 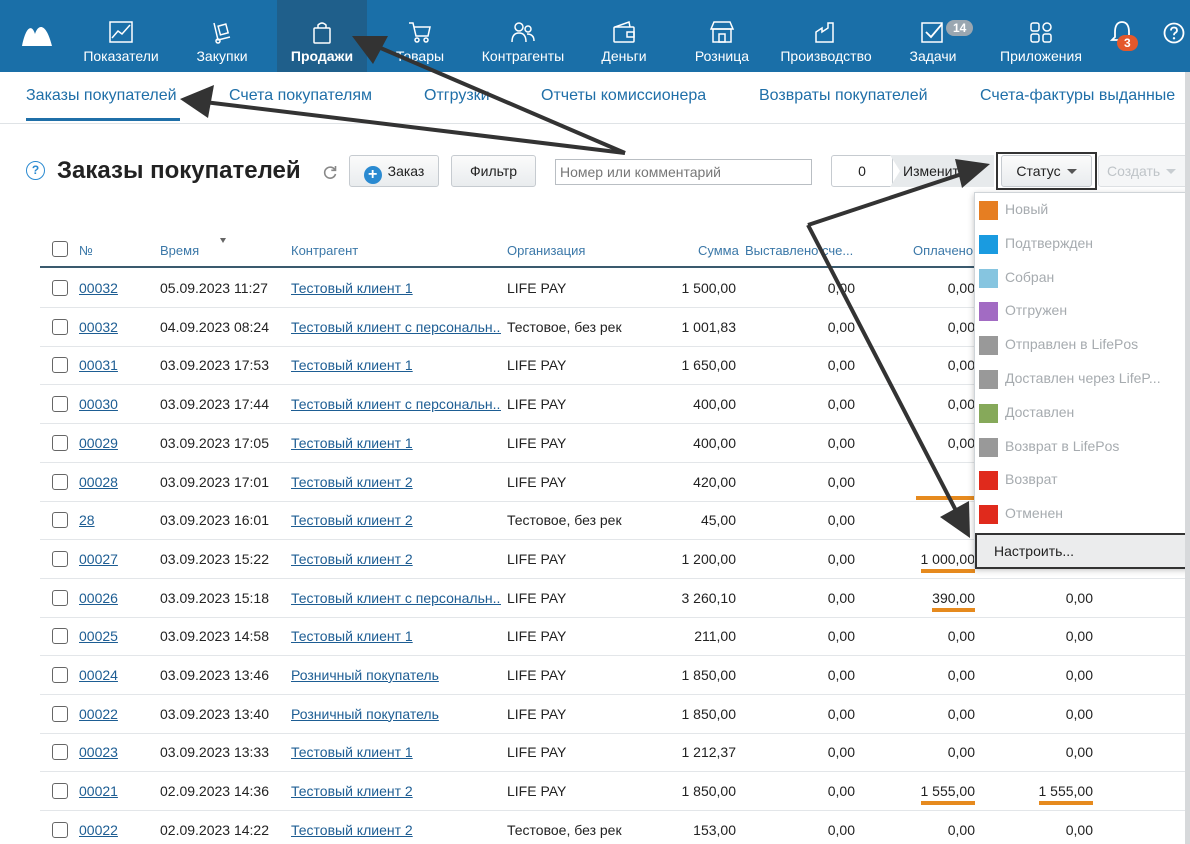 I want to click on status-option: Отгружен, so click(x=1082, y=311).